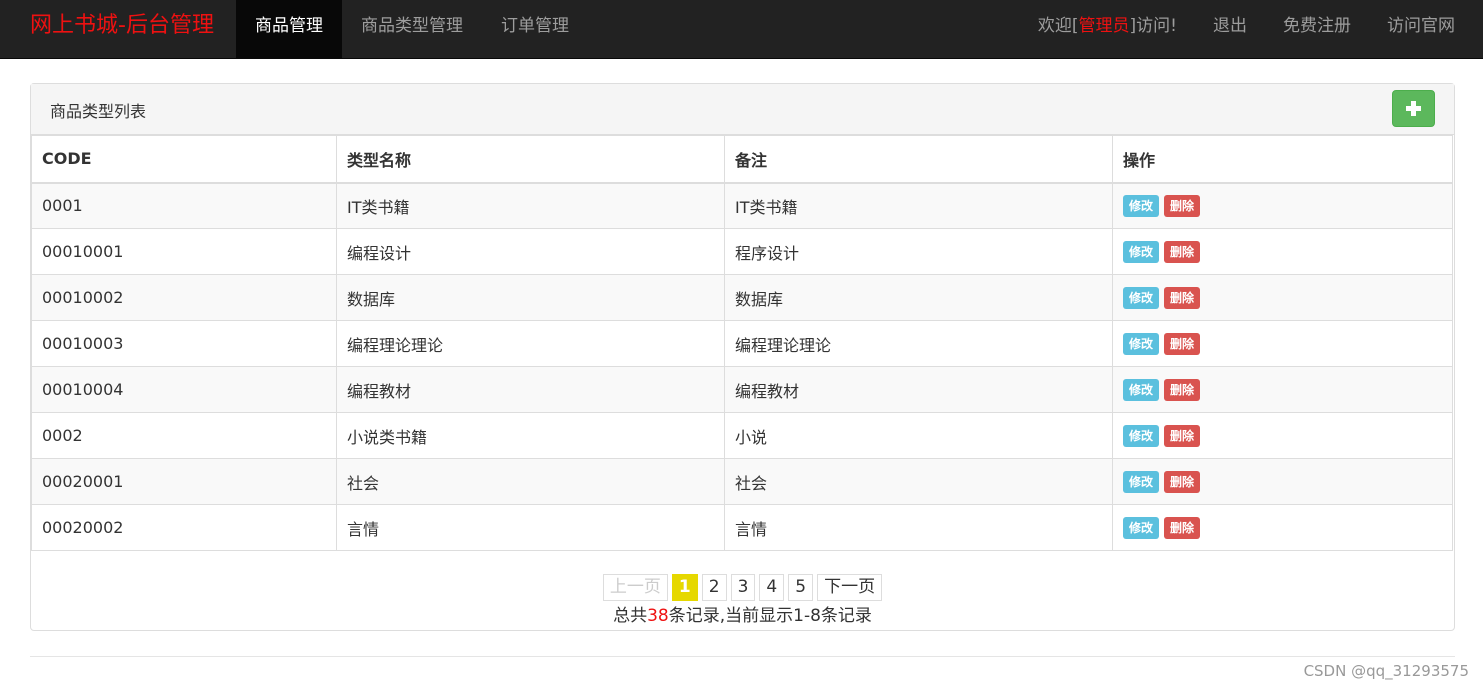  I want to click on table-row: 00020002 言情 言情 修改 删除, so click(742, 527).